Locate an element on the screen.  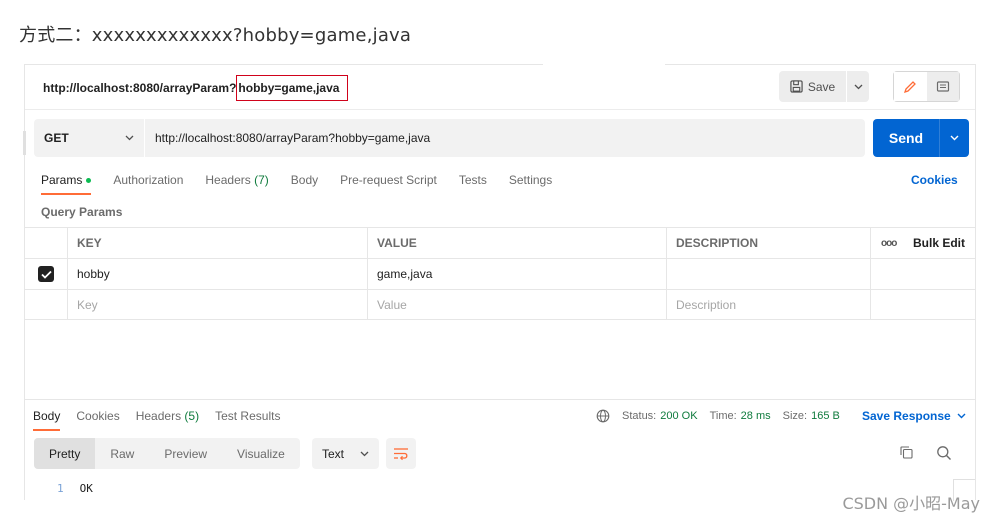
time-label: Time: is located at coordinates (723, 416).